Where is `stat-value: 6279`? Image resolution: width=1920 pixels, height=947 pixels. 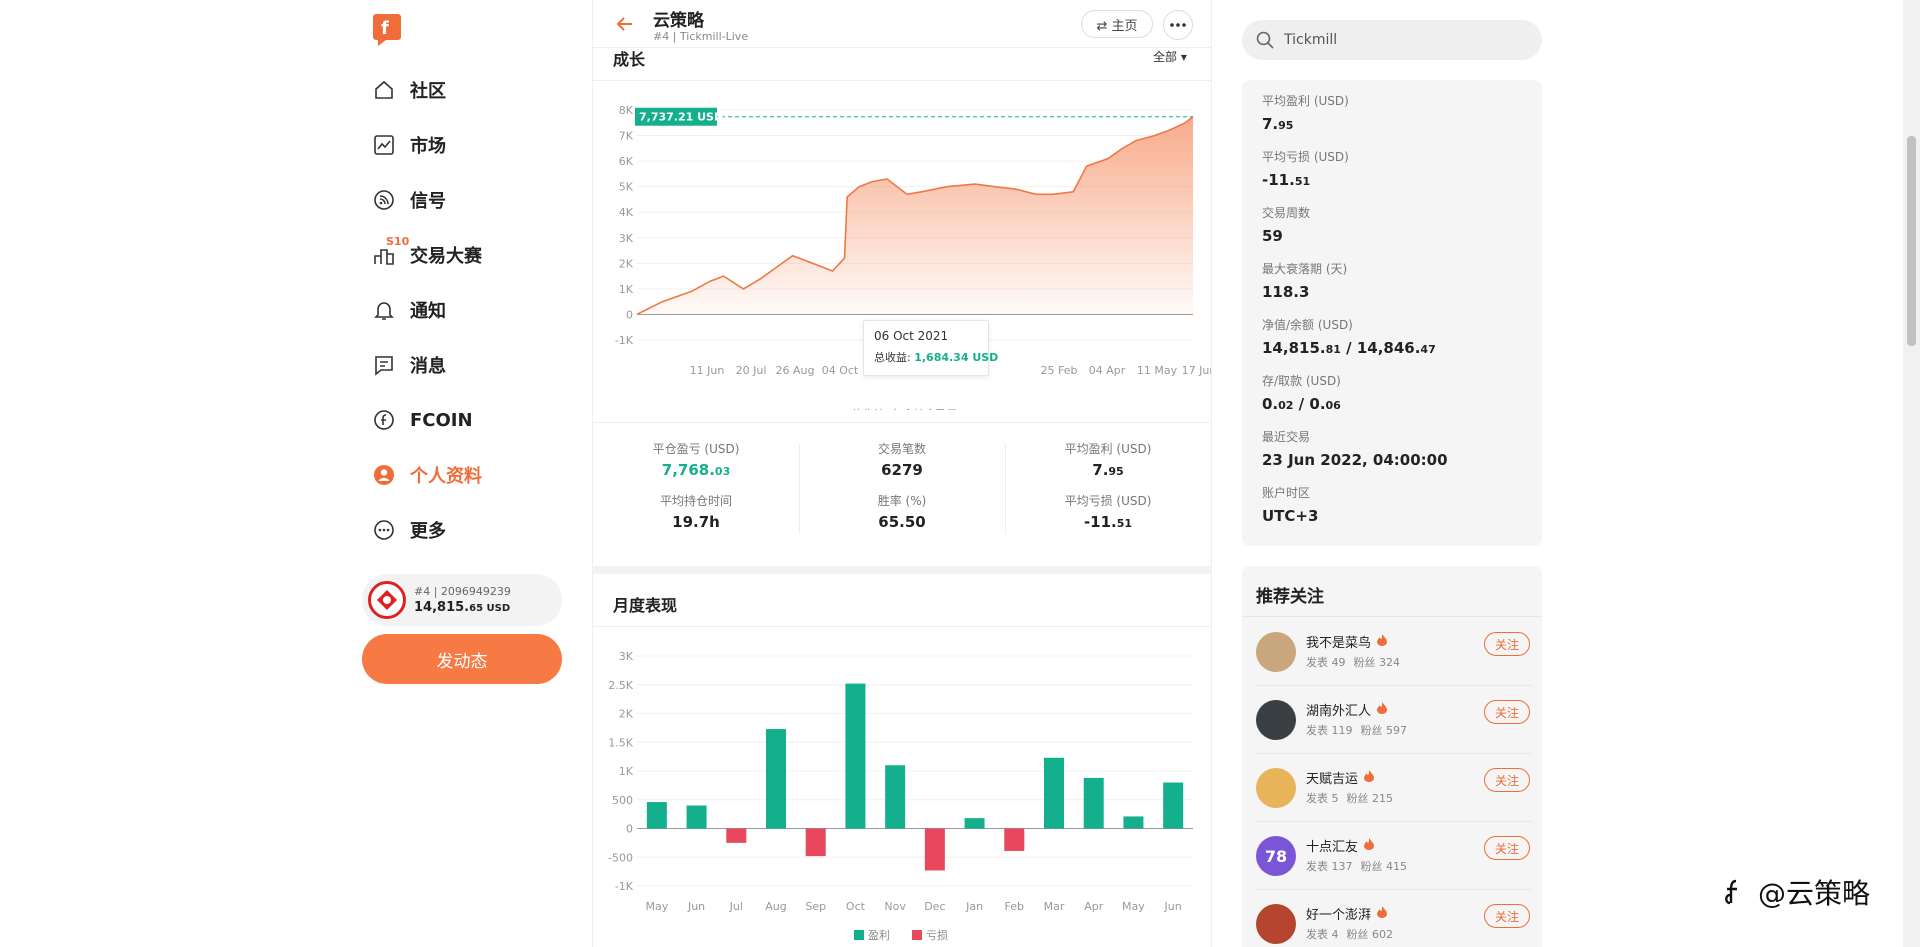
stat-value: 6279 is located at coordinates (902, 470).